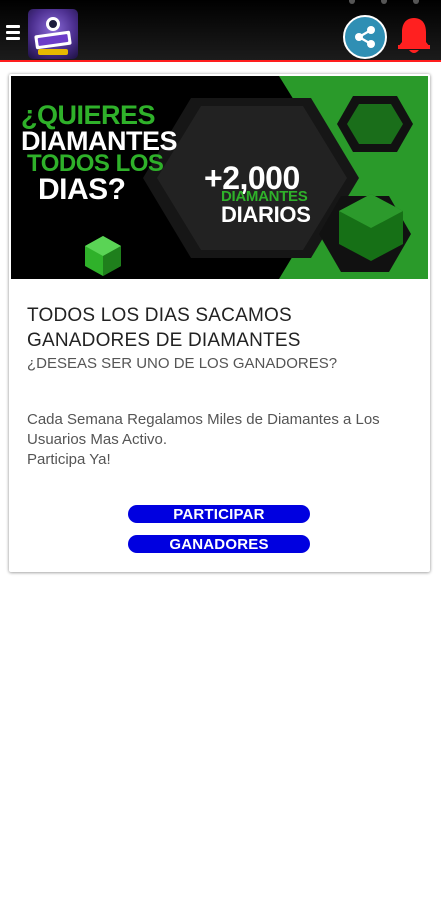 The height and width of the screenshot is (900, 441). I want to click on status-bar-fragment, so click(384, 3).